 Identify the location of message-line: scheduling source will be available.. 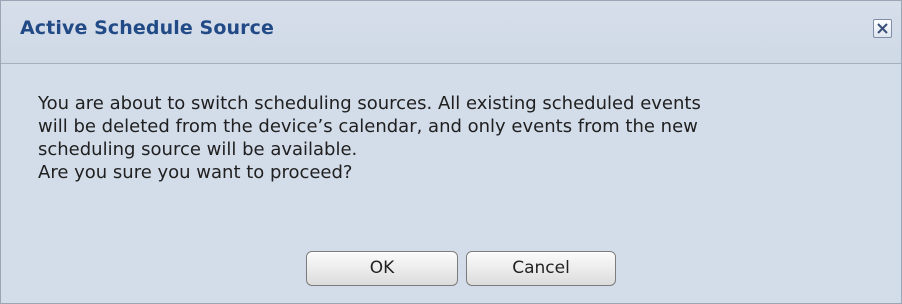
(198, 149).